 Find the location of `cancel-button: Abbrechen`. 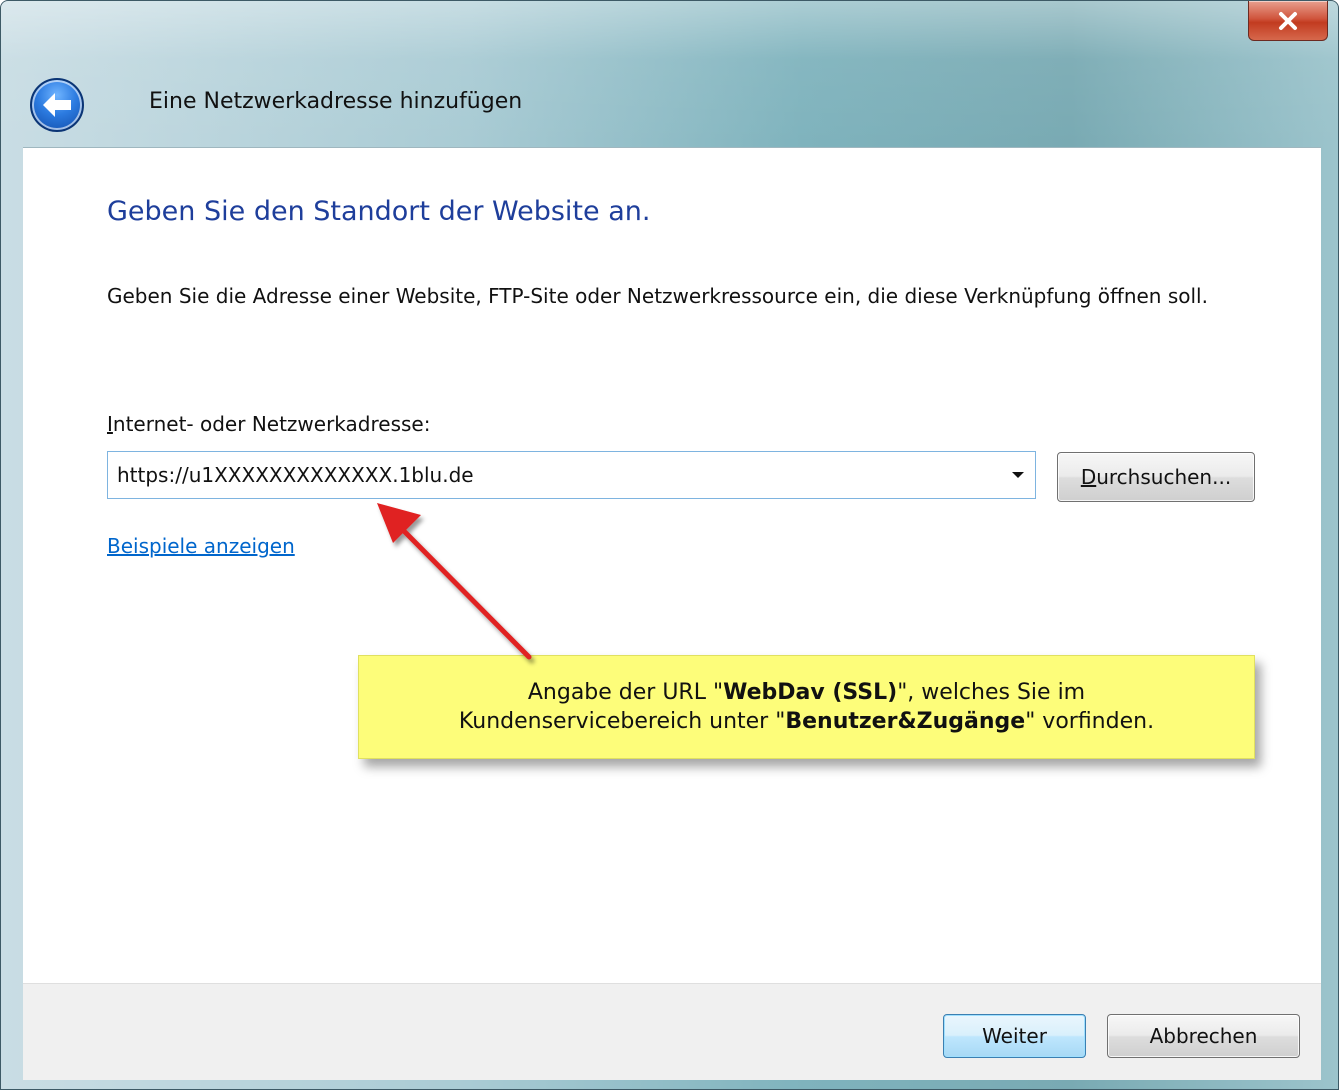

cancel-button: Abbrechen is located at coordinates (1203, 1036).